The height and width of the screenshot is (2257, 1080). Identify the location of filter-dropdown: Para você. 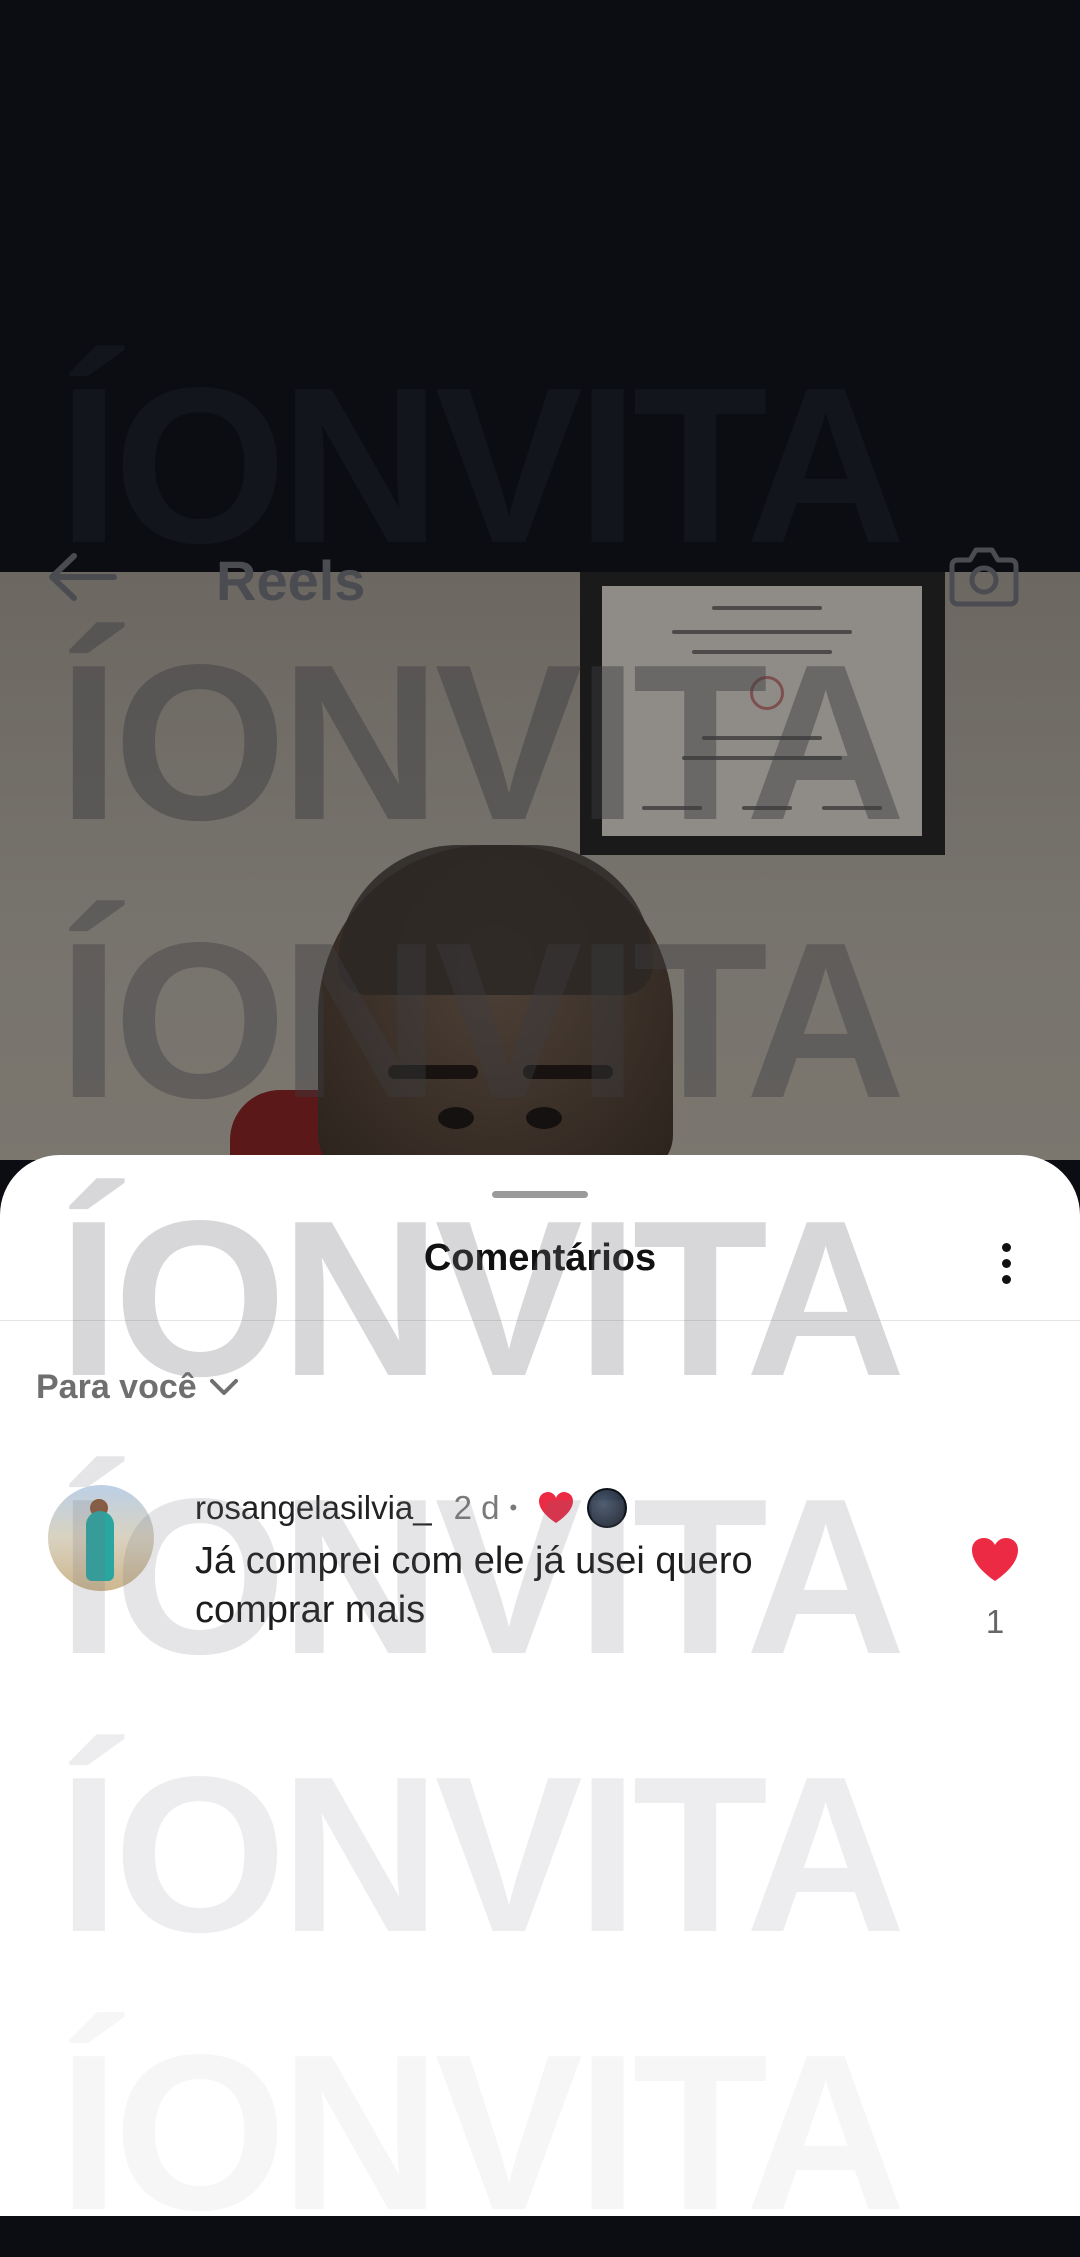
(138, 1387).